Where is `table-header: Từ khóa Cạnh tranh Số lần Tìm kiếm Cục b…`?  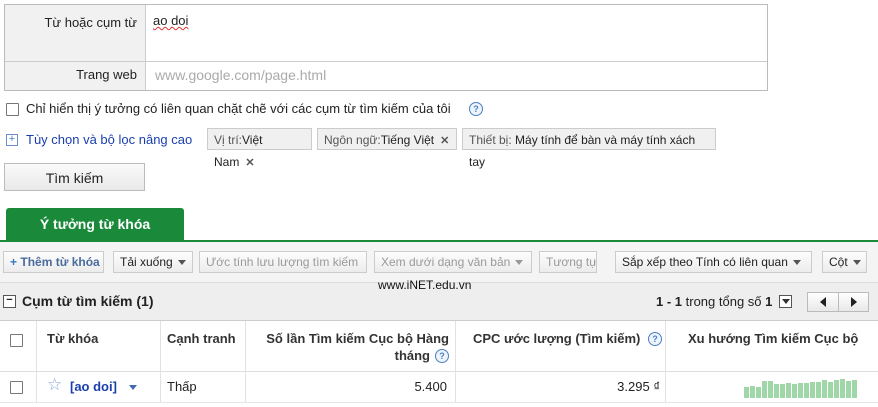 table-header: Từ khóa Cạnh tranh Số lần Tìm kiếm Cục b… is located at coordinates (439, 346).